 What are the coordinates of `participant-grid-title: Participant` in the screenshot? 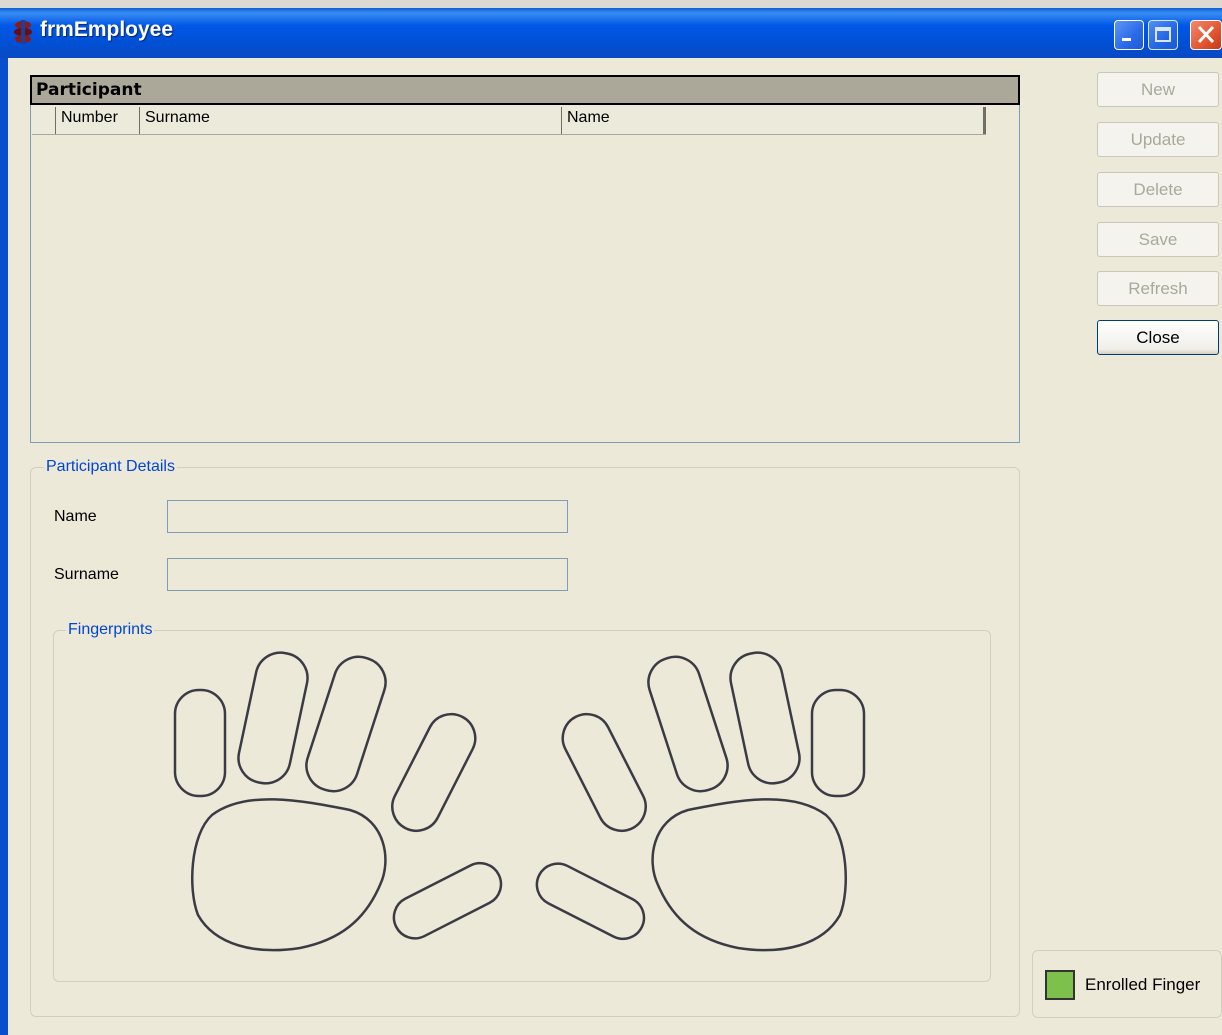 It's located at (525, 90).